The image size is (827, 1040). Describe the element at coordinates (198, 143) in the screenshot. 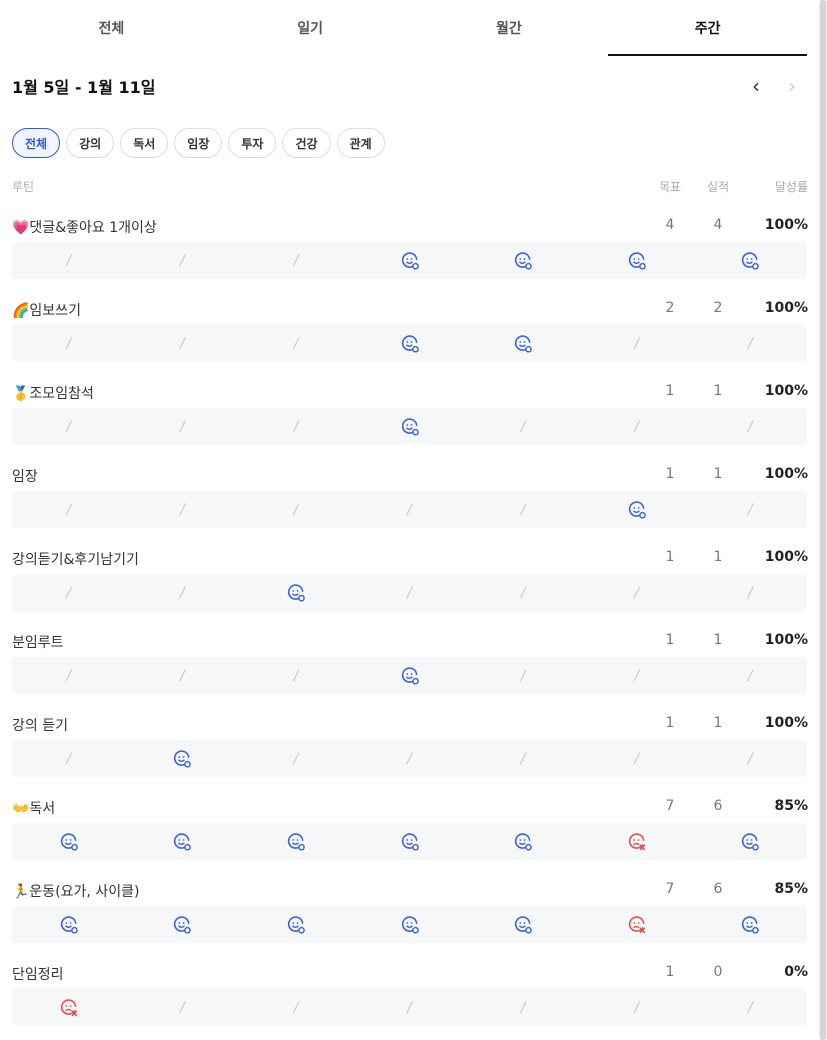

I see `chip-site-visit: 임장` at that location.